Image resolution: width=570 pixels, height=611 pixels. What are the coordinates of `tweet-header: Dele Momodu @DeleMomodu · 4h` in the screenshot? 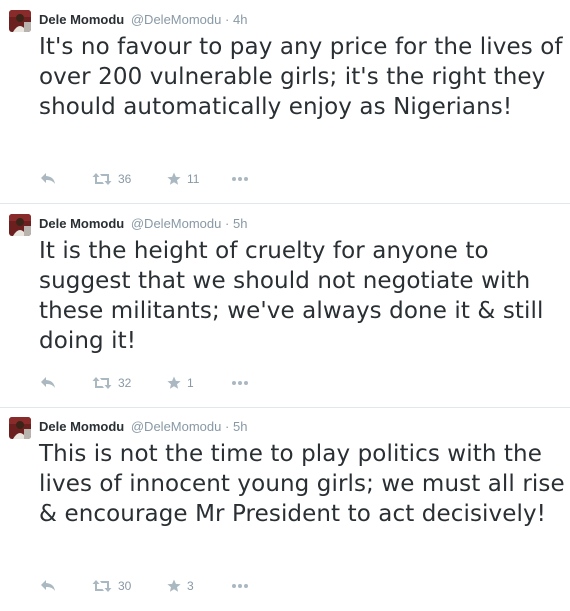 It's located at (143, 20).